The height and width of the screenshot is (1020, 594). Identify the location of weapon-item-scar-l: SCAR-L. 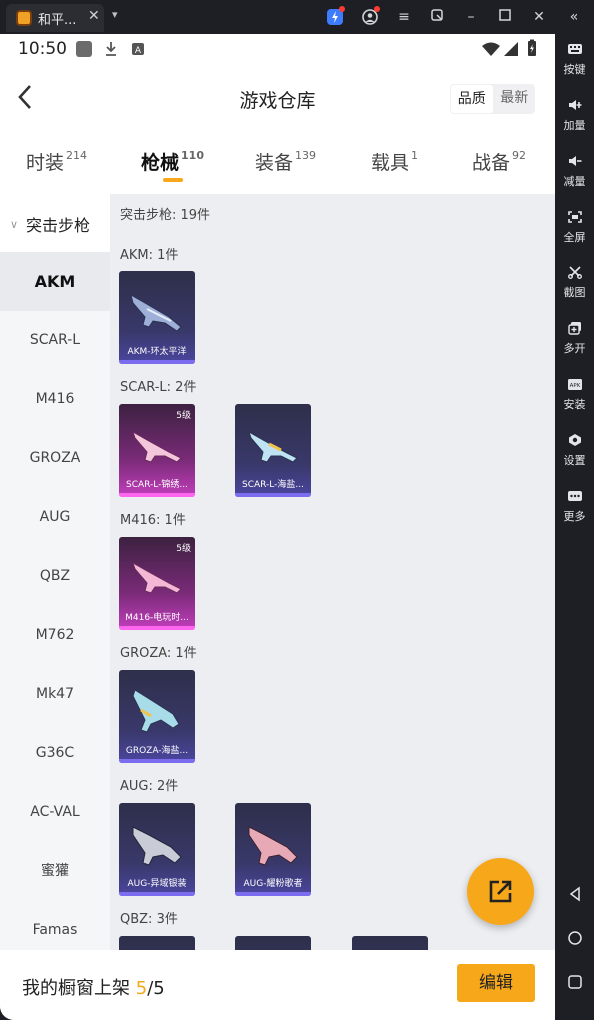
(55, 340).